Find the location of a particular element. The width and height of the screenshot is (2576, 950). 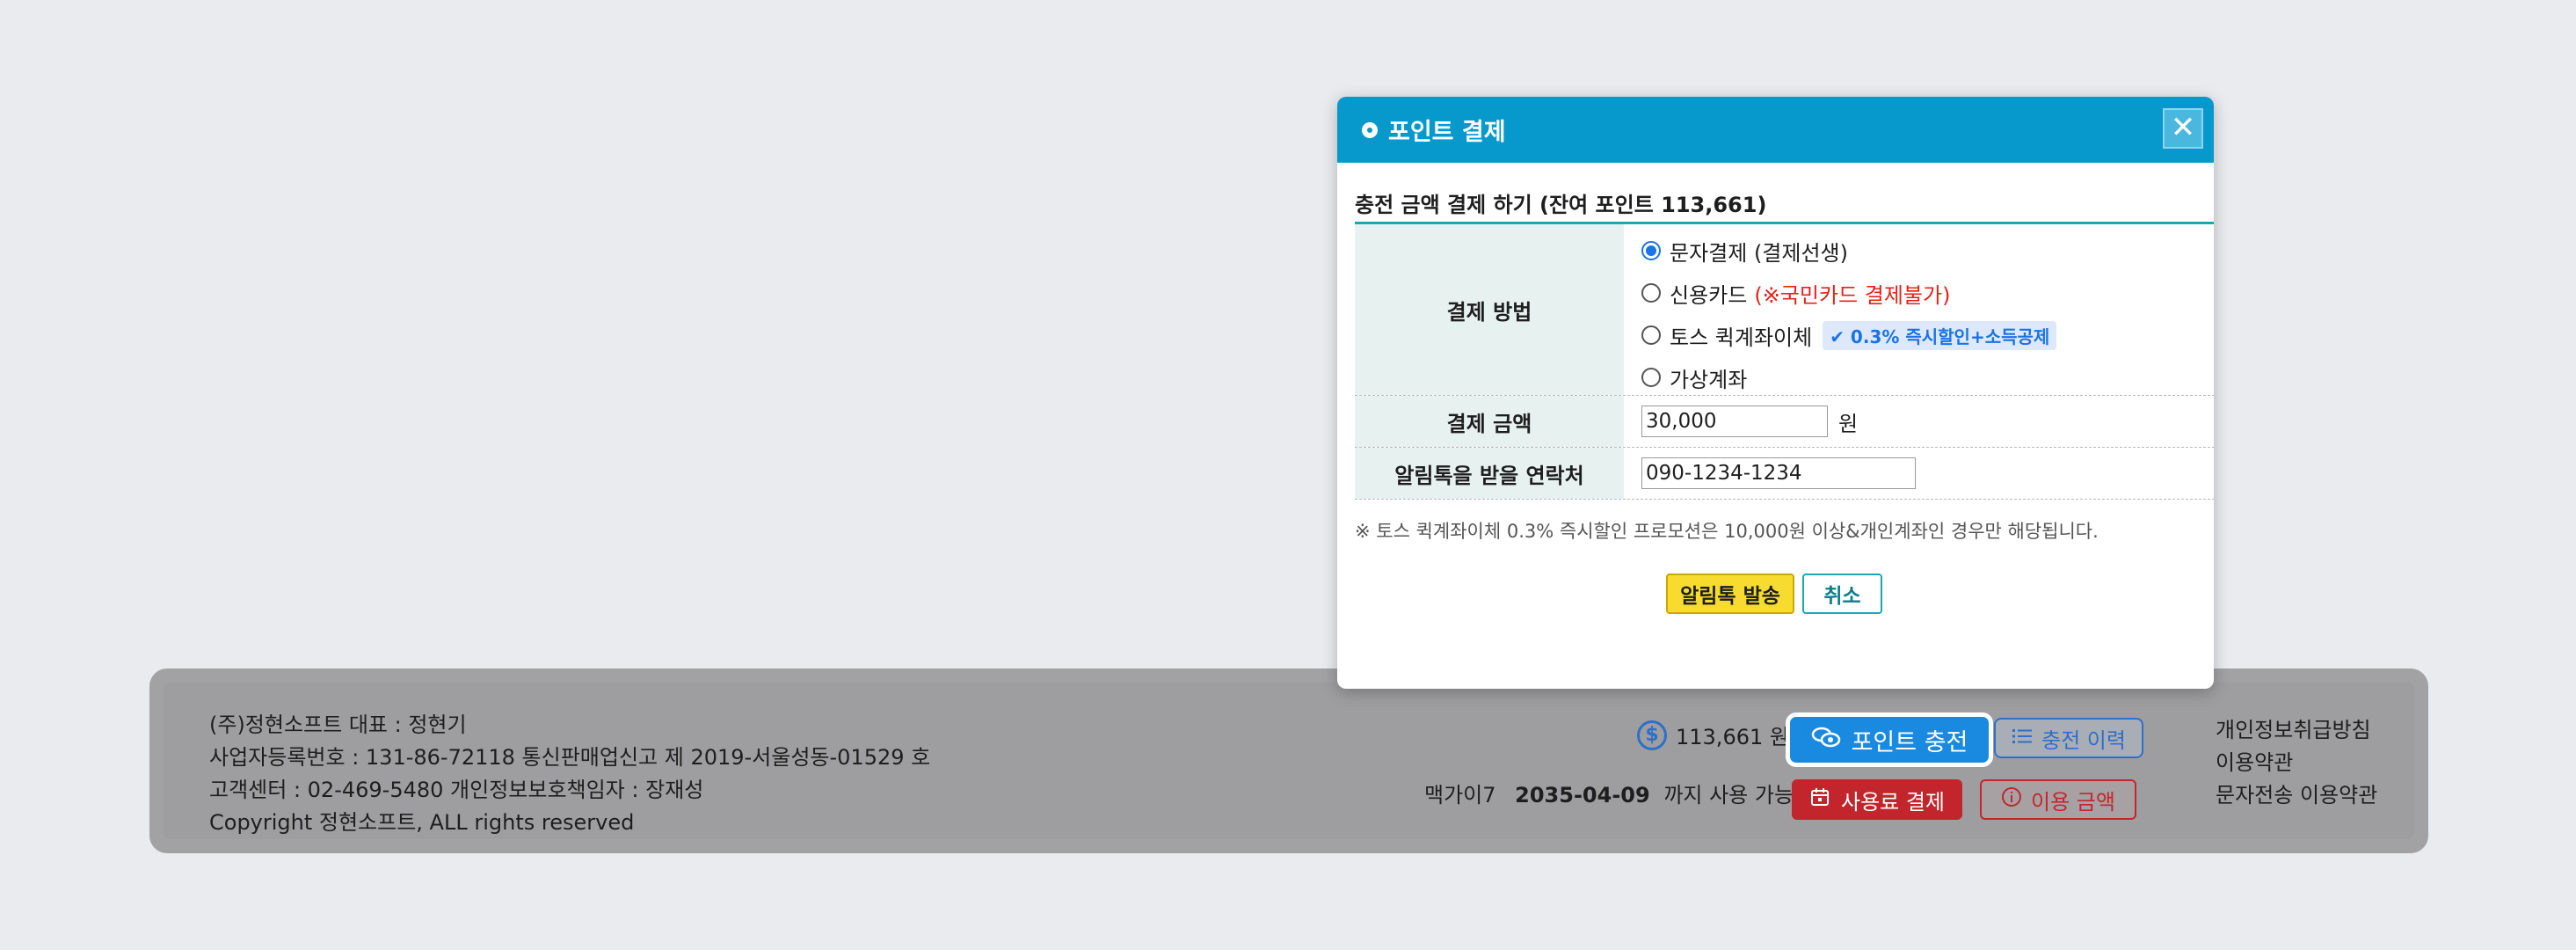

method-option-toss: 토스 퀵계좌이체 ✔ 0.3% 즉시할인+소득공제 is located at coordinates (1927, 335).